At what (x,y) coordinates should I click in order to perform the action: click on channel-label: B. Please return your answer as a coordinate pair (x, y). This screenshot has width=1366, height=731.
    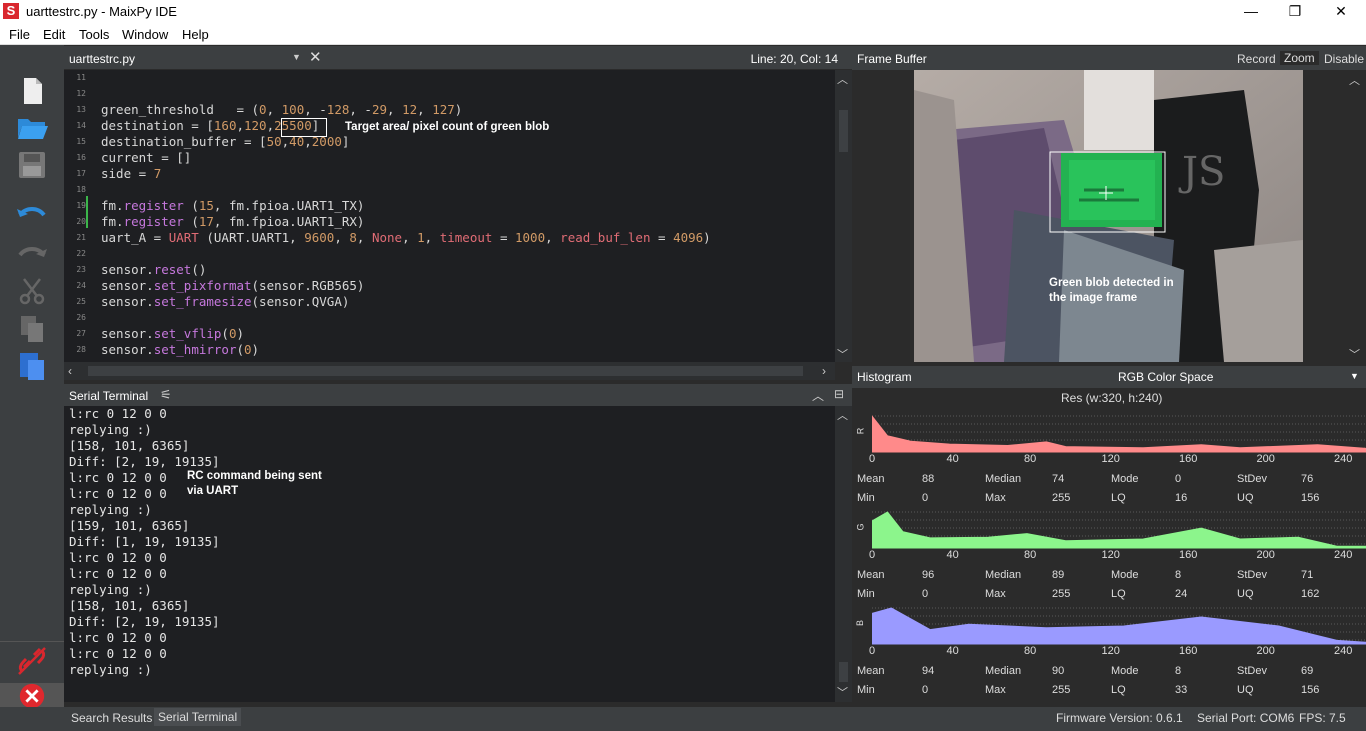
    Looking at the image, I should click on (860, 623).